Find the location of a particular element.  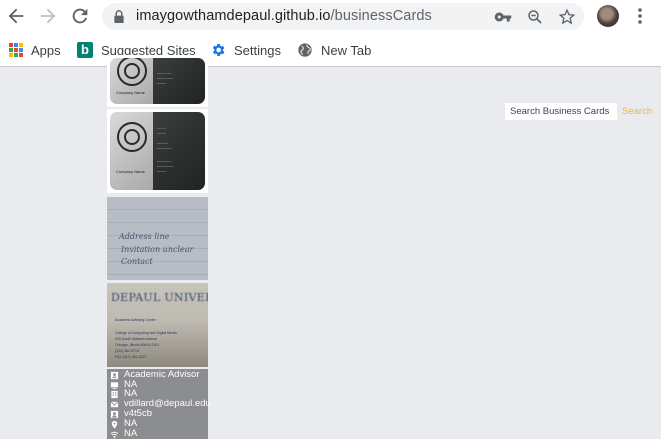

bookmark-settings: Settings is located at coordinates (245, 50).